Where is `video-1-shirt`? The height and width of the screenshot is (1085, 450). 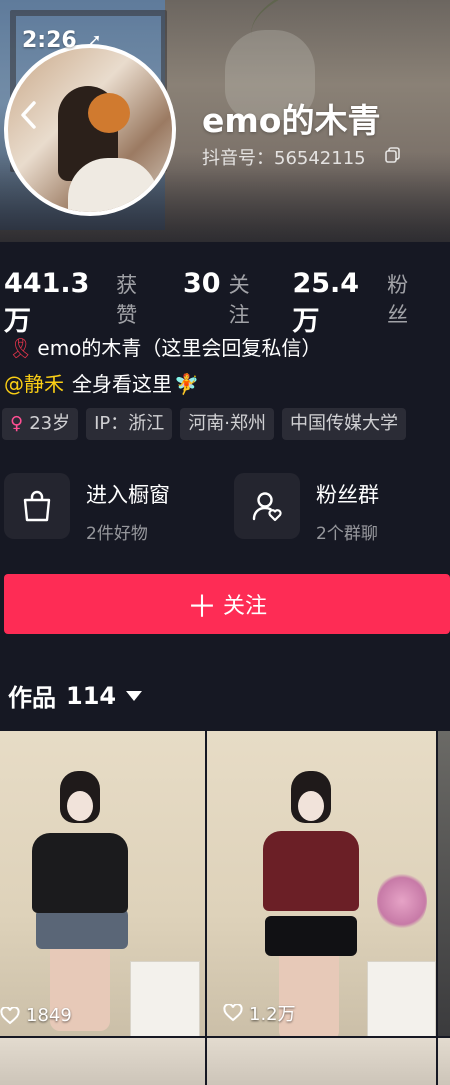 video-1-shirt is located at coordinates (80, 873).